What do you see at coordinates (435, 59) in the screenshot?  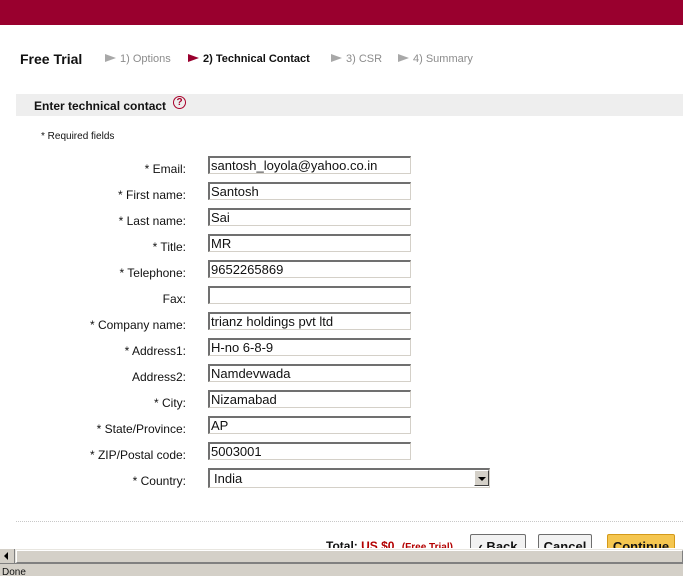 I see `step-summary: 4) Summary` at bounding box center [435, 59].